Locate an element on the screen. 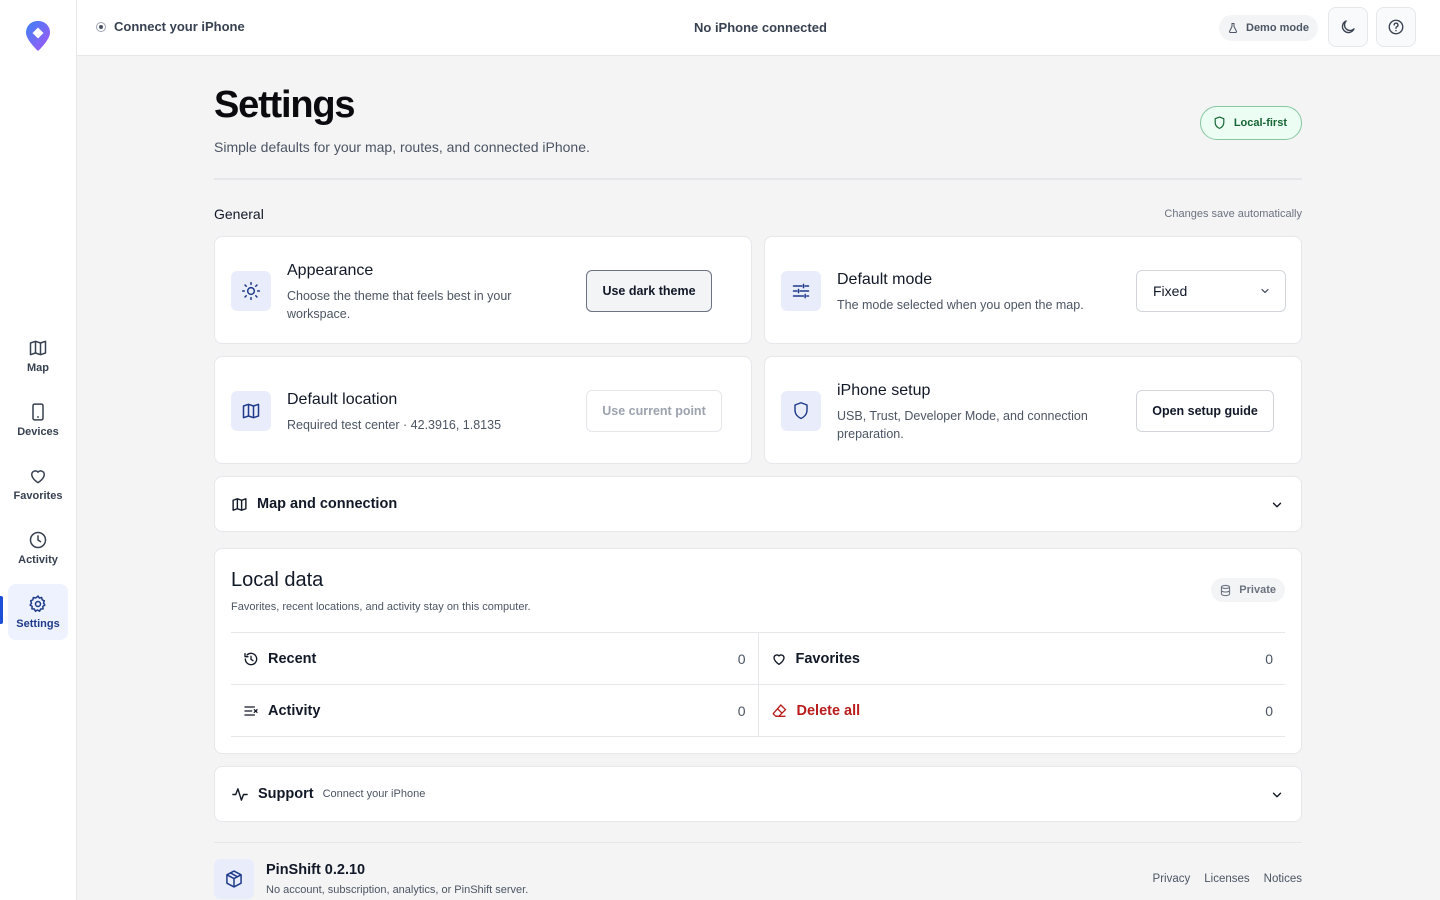 The image size is (1440, 900). map-connection-section: Map and connection is located at coordinates (758, 504).